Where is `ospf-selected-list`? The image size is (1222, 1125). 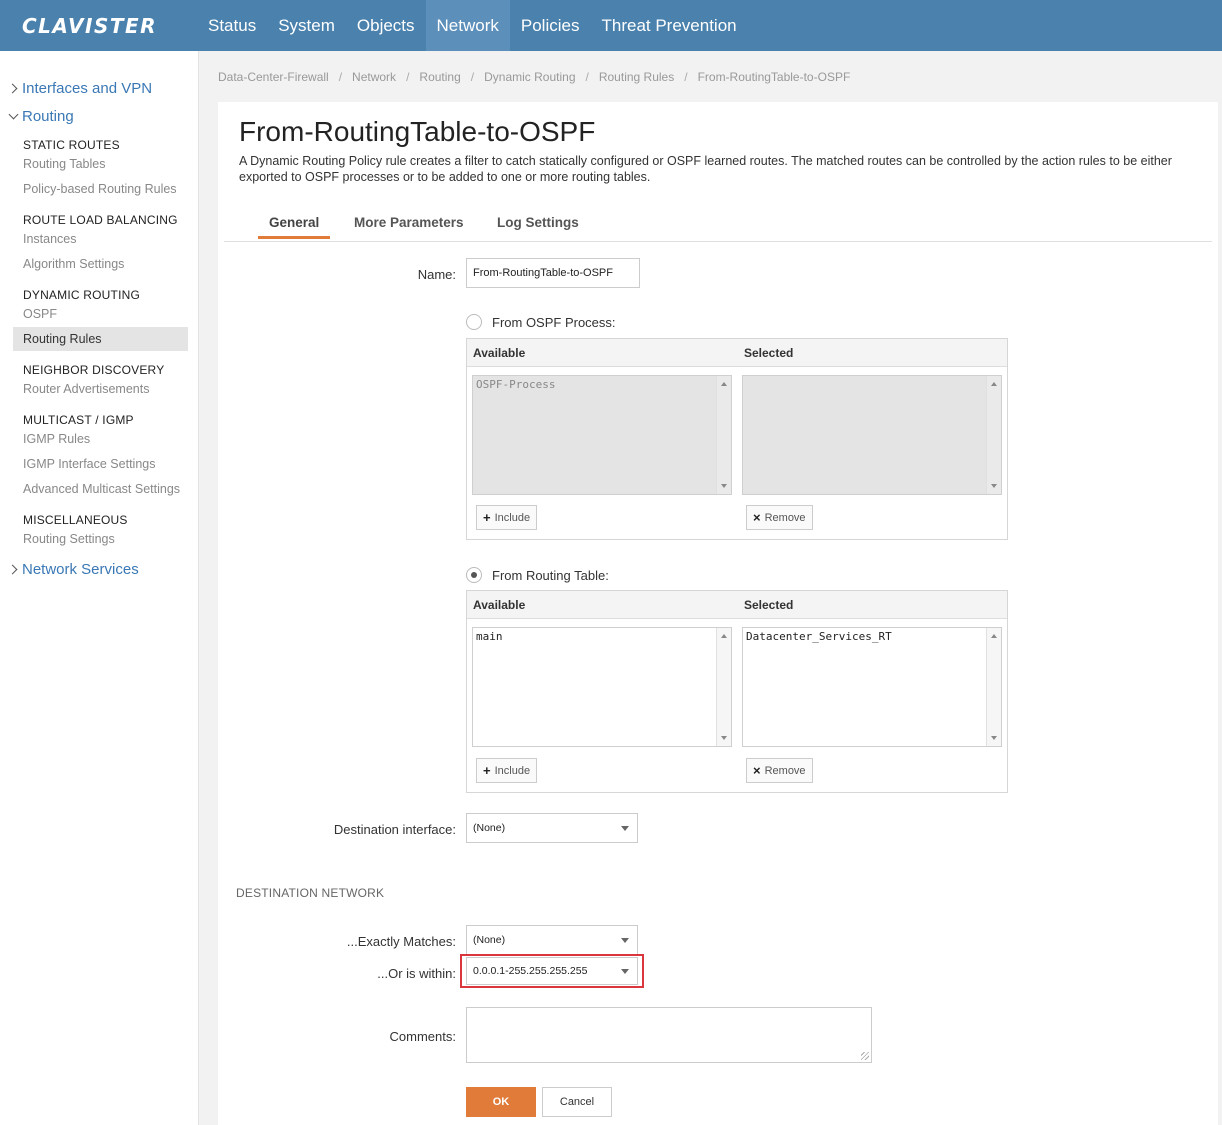 ospf-selected-list is located at coordinates (872, 435).